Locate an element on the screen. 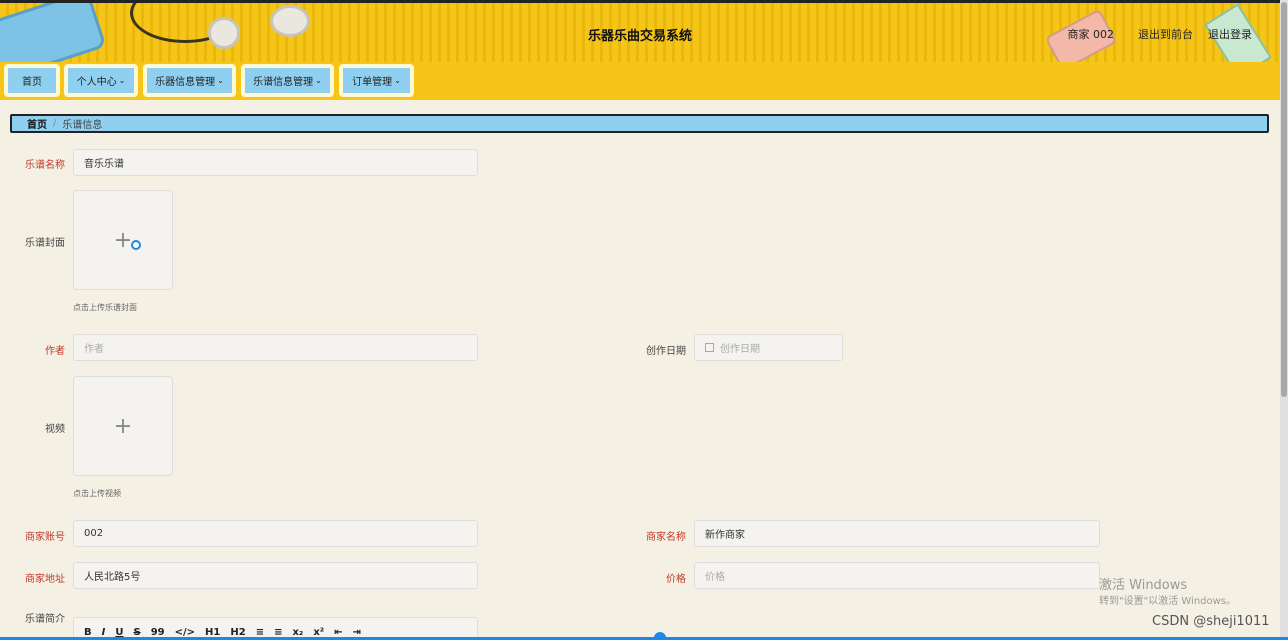  italic-button: I is located at coordinates (104, 632).